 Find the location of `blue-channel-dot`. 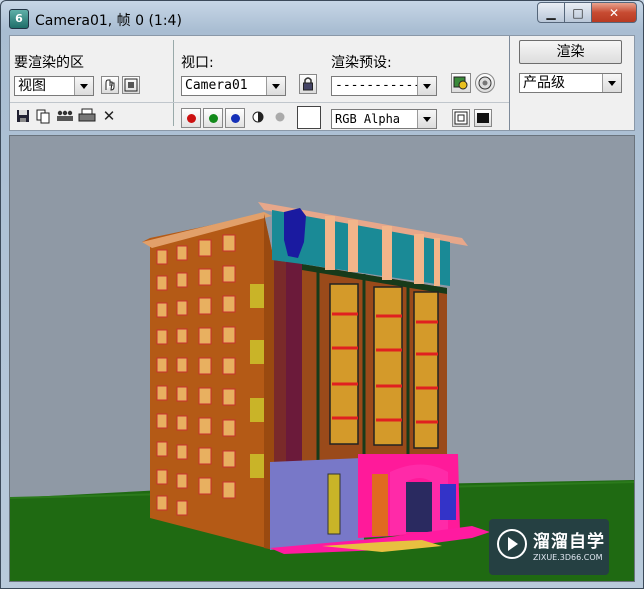

blue-channel-dot is located at coordinates (235, 118).